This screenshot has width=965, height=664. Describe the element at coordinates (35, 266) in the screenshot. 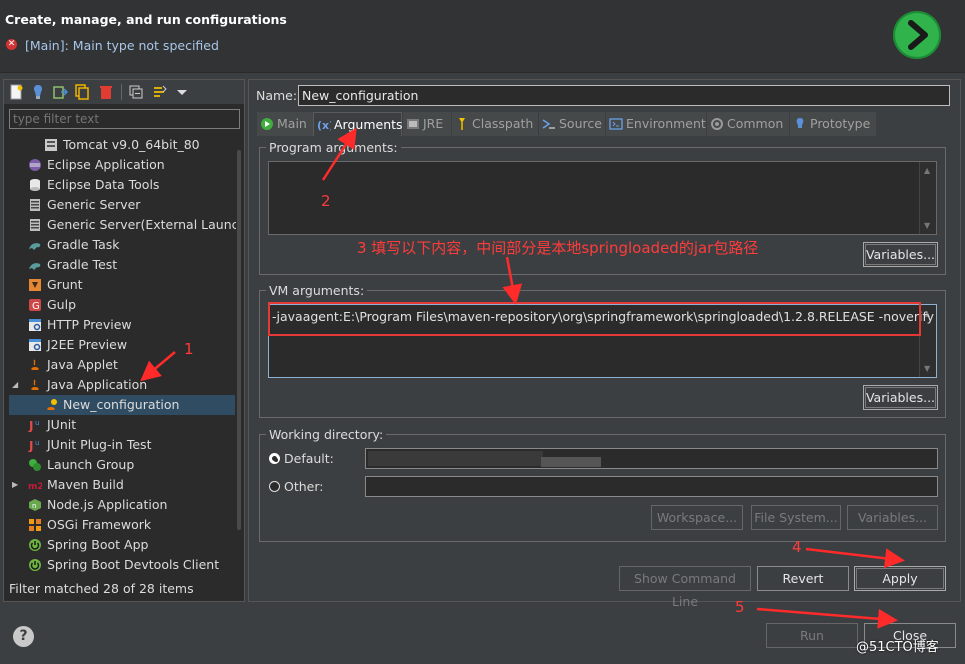

I see `gradle-icon` at that location.